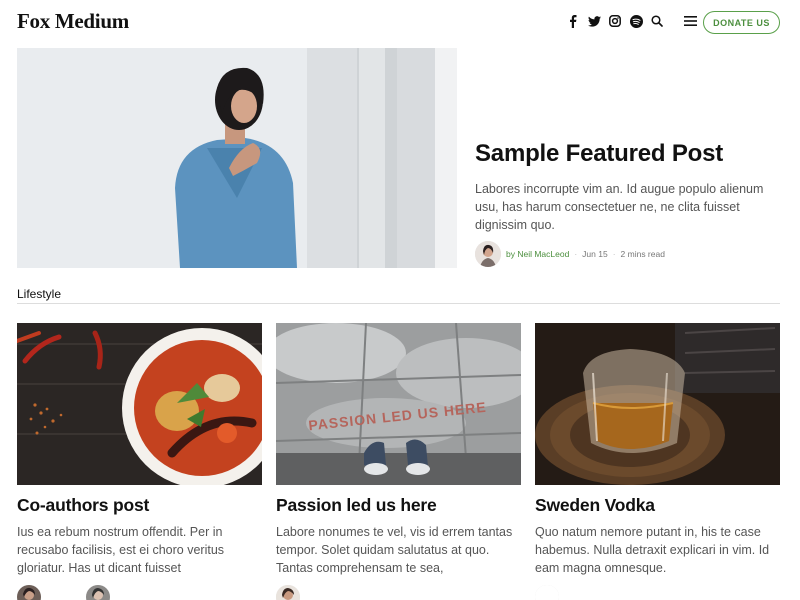 The height and width of the screenshot is (600, 800). Describe the element at coordinates (630, 154) in the screenshot. I see `featured-post-title: Sample Featured Post` at that location.